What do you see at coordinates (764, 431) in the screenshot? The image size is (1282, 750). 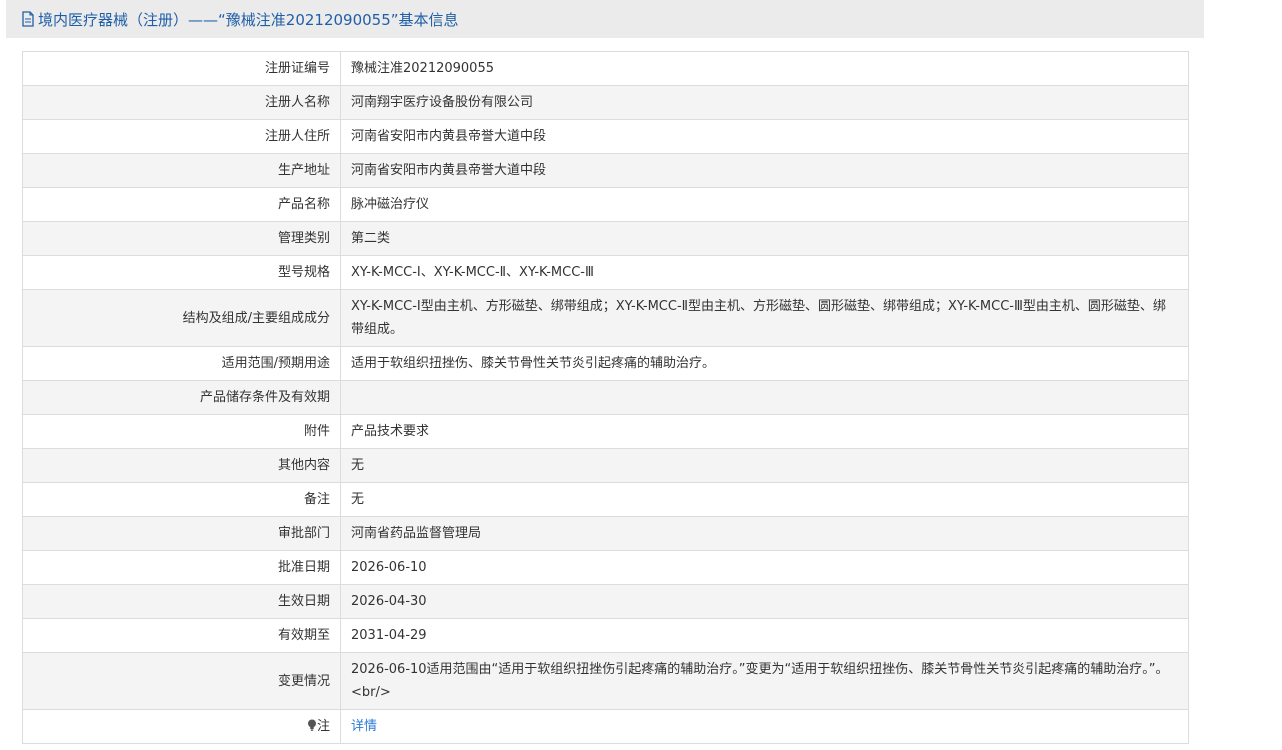 I see `row-value: 产品技术要求` at bounding box center [764, 431].